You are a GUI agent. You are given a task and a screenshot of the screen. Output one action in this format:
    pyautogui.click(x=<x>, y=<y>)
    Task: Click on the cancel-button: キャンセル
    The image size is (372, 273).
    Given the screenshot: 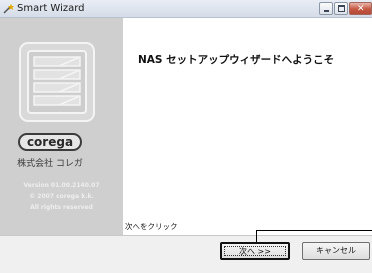 What is the action you would take?
    pyautogui.click(x=336, y=251)
    